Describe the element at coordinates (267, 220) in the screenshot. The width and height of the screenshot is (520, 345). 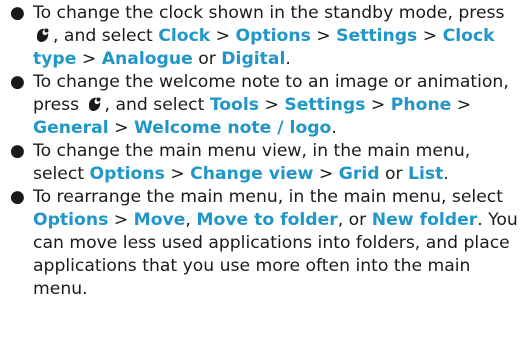
I see `menu-path-keyword: Move to folder` at that location.